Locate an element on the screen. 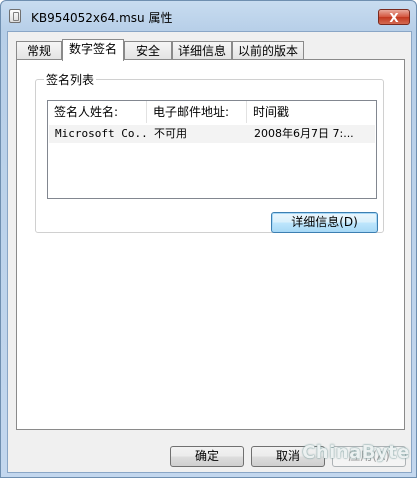  signature-list-label: 签名列表 is located at coordinates (70, 79).